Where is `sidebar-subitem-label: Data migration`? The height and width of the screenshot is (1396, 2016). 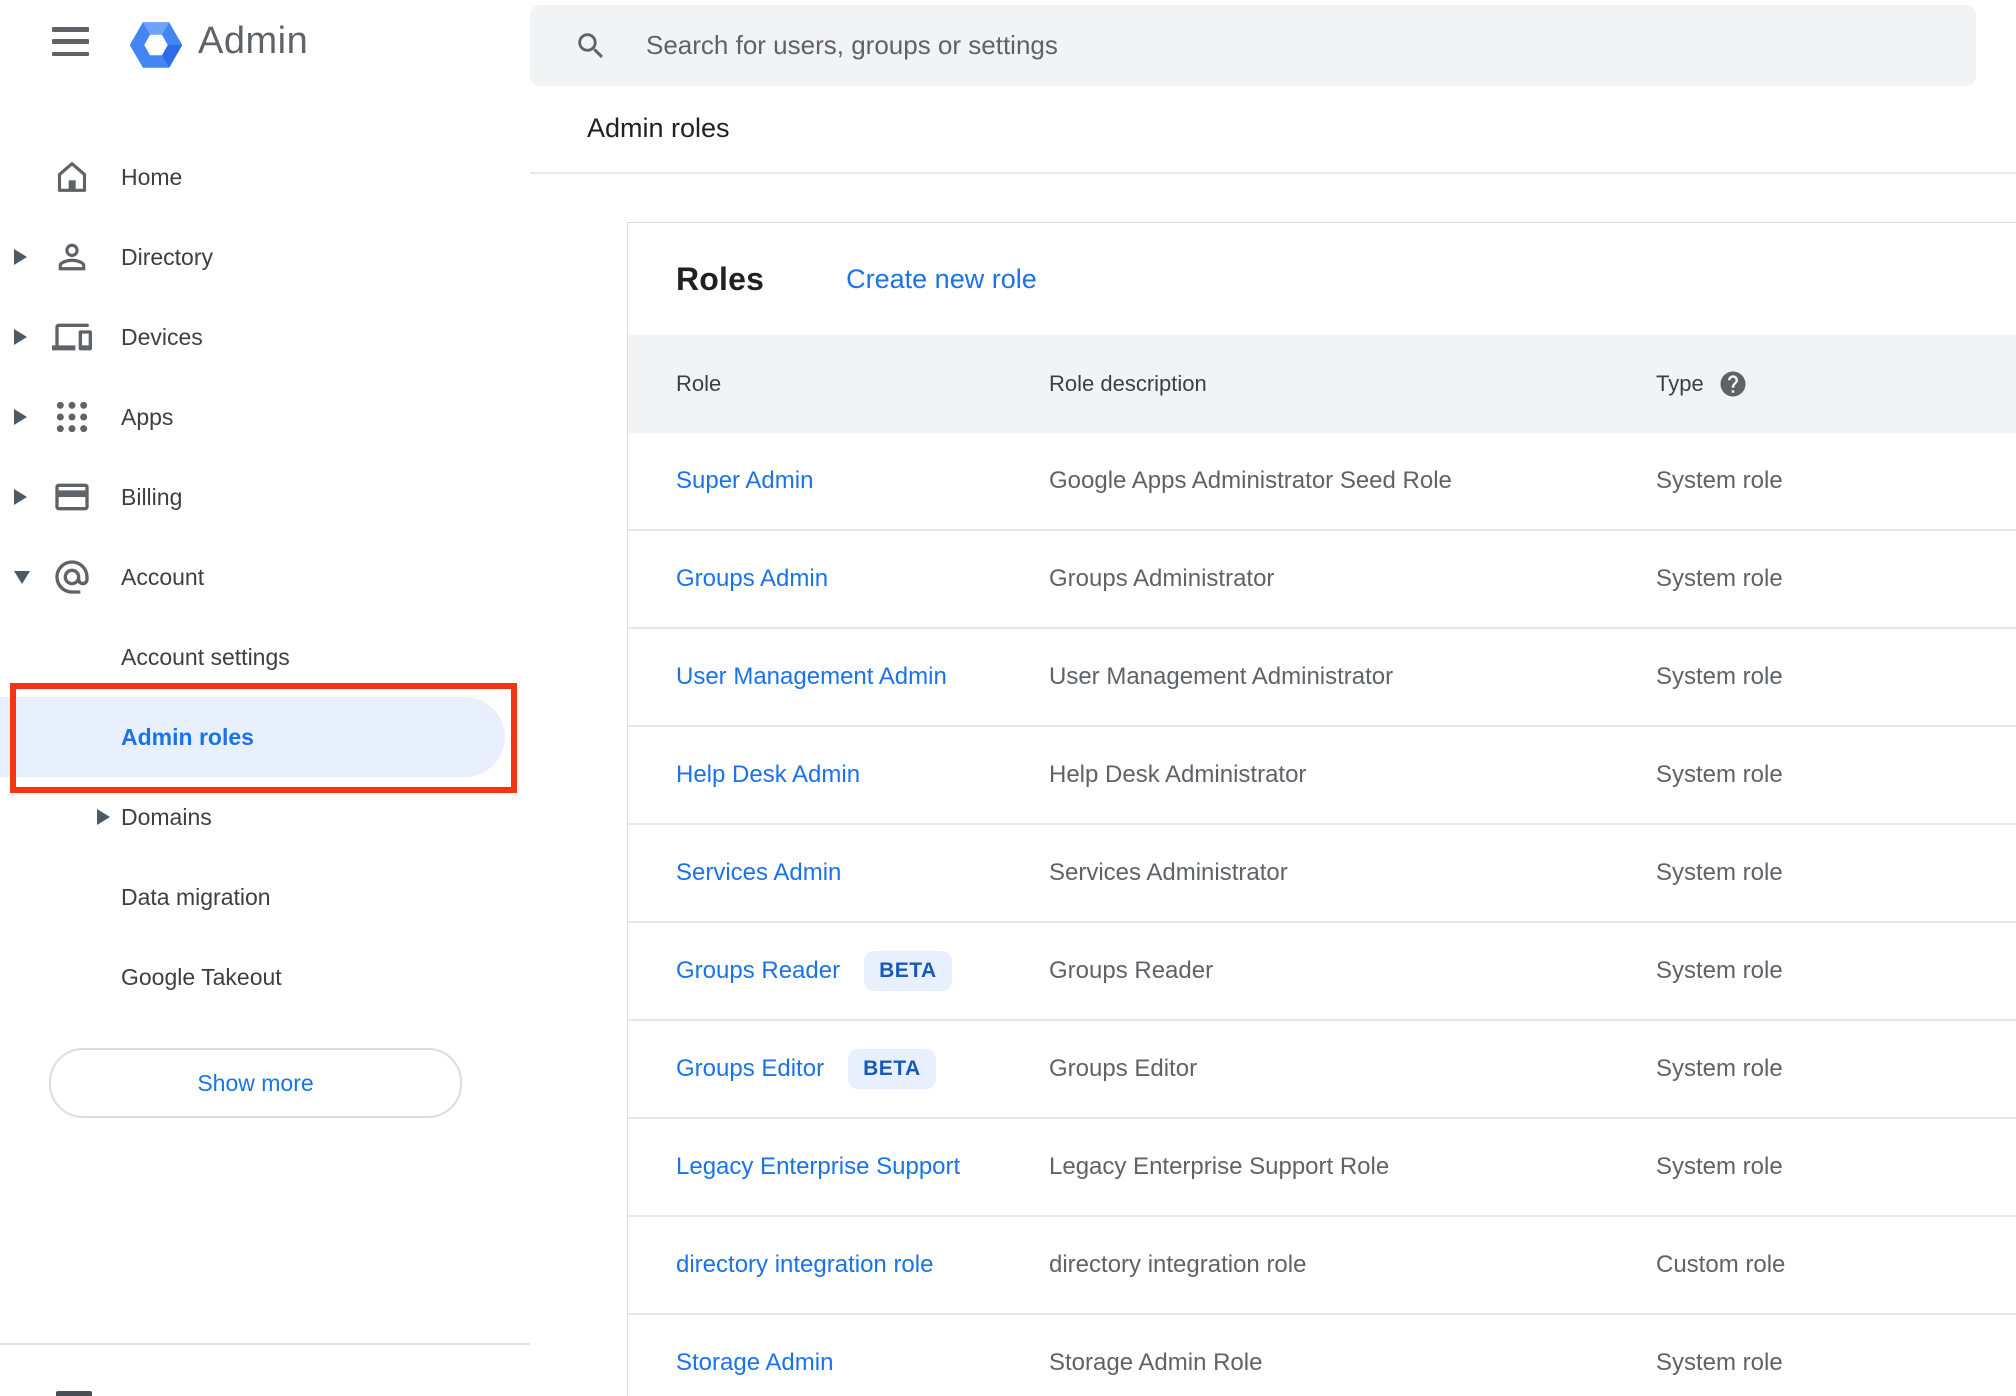
sidebar-subitem-label: Data migration is located at coordinates (196, 896).